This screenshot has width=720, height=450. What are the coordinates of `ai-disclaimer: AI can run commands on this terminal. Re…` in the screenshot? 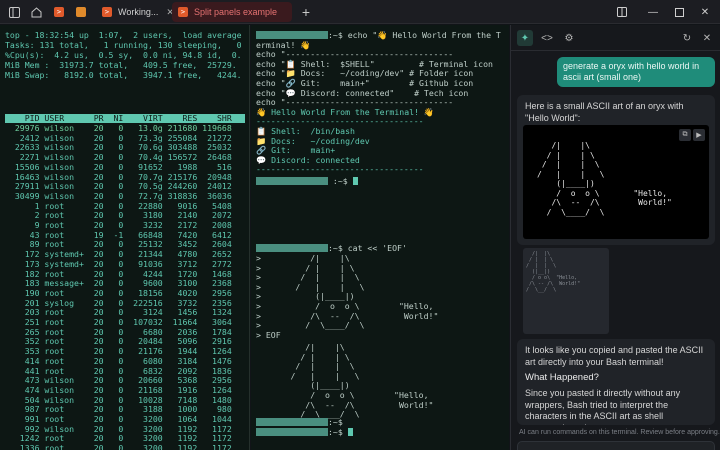 It's located at (619, 432).